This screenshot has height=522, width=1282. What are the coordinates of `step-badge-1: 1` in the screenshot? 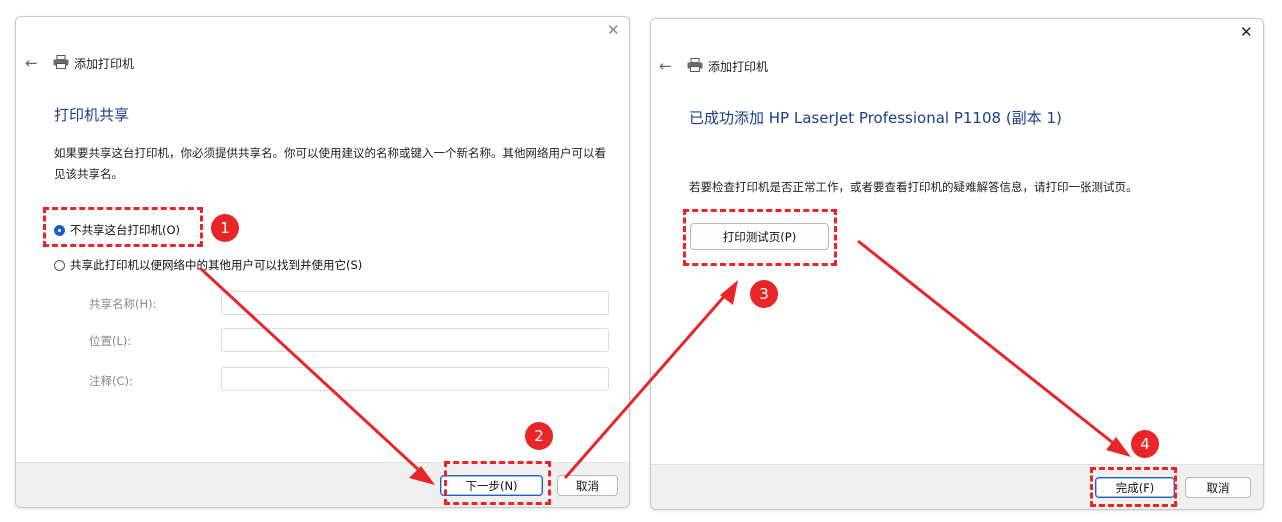 It's located at (225, 228).